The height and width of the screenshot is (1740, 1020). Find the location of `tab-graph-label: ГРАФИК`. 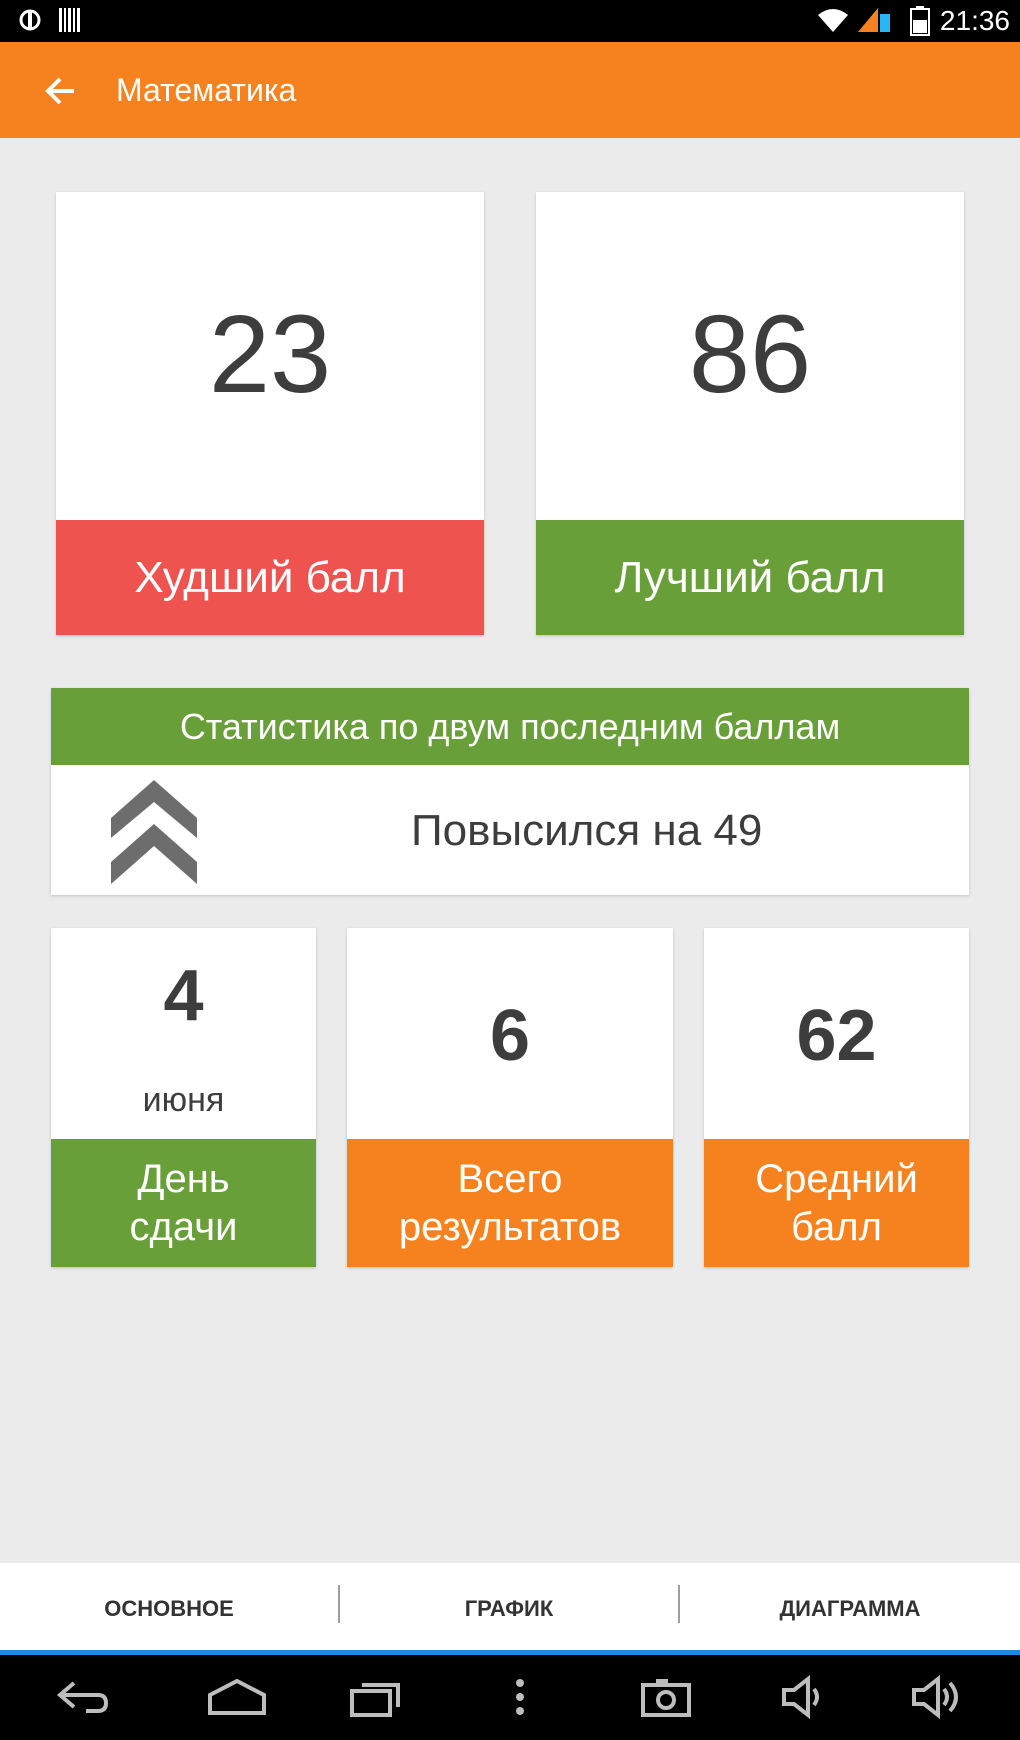

tab-graph-label: ГРАФИК is located at coordinates (509, 1608).